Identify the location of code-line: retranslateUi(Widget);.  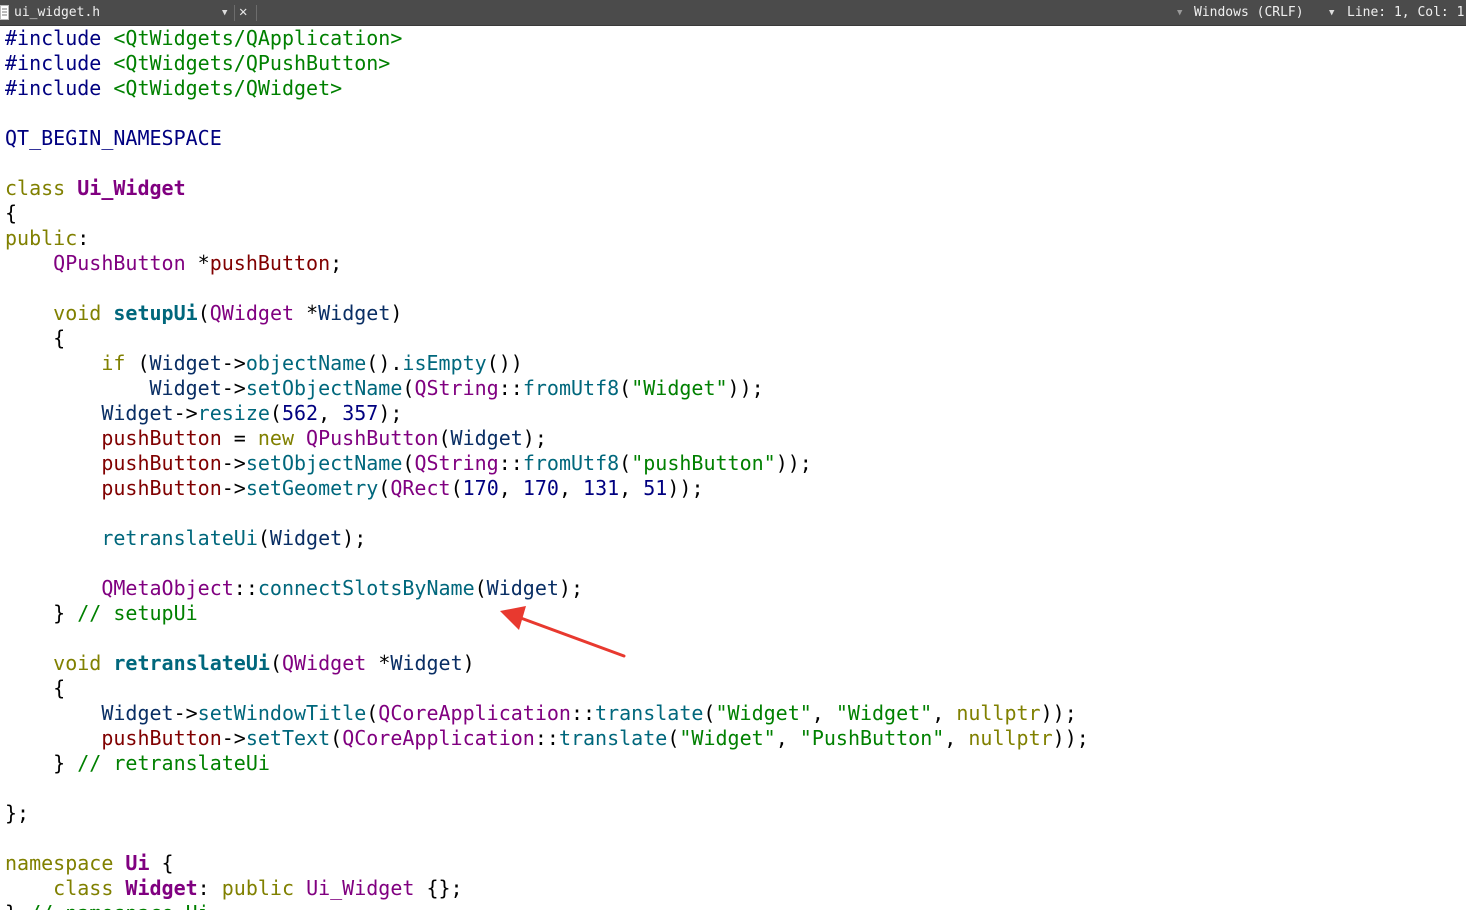
(547, 538).